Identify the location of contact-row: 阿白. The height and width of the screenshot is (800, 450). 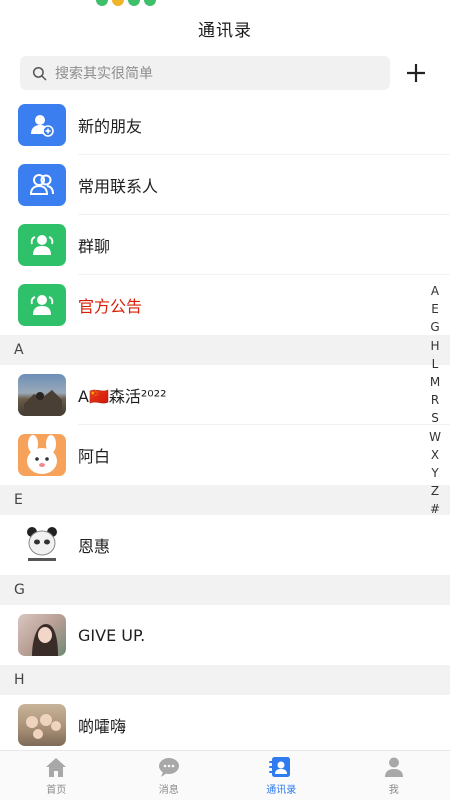
(225, 455).